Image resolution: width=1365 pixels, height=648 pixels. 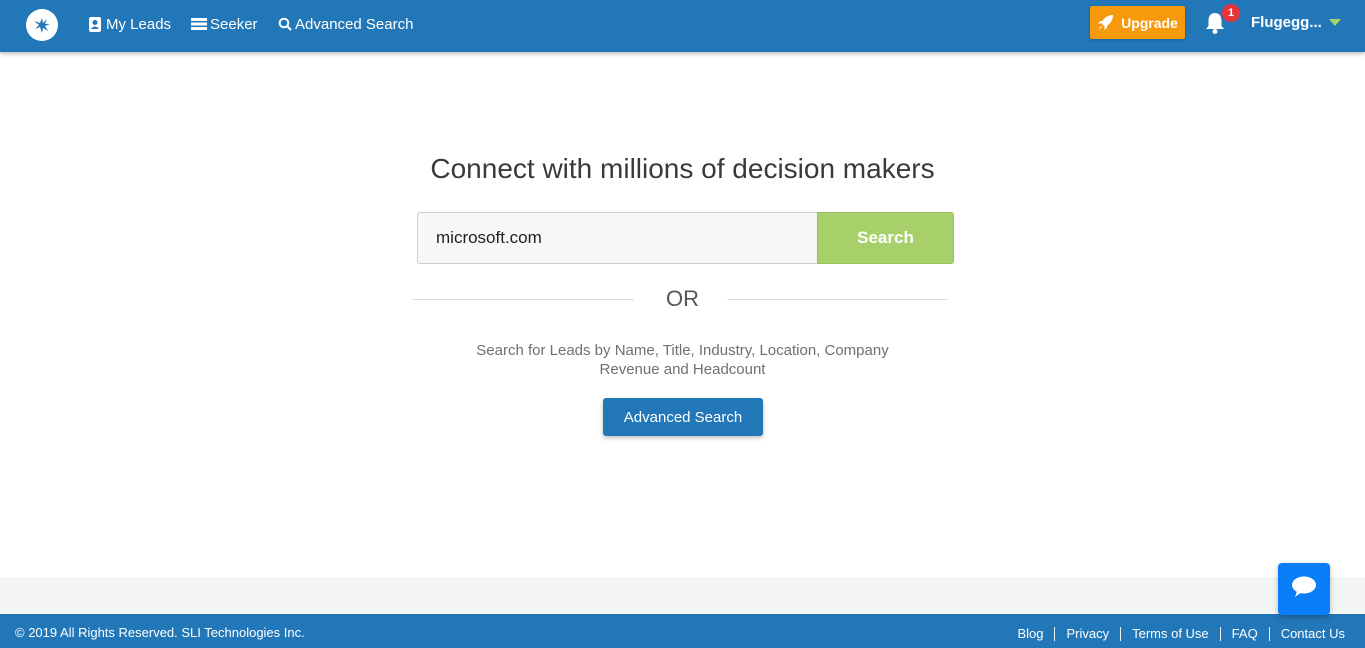 What do you see at coordinates (837, 299) in the screenshot?
I see `divider-right` at bounding box center [837, 299].